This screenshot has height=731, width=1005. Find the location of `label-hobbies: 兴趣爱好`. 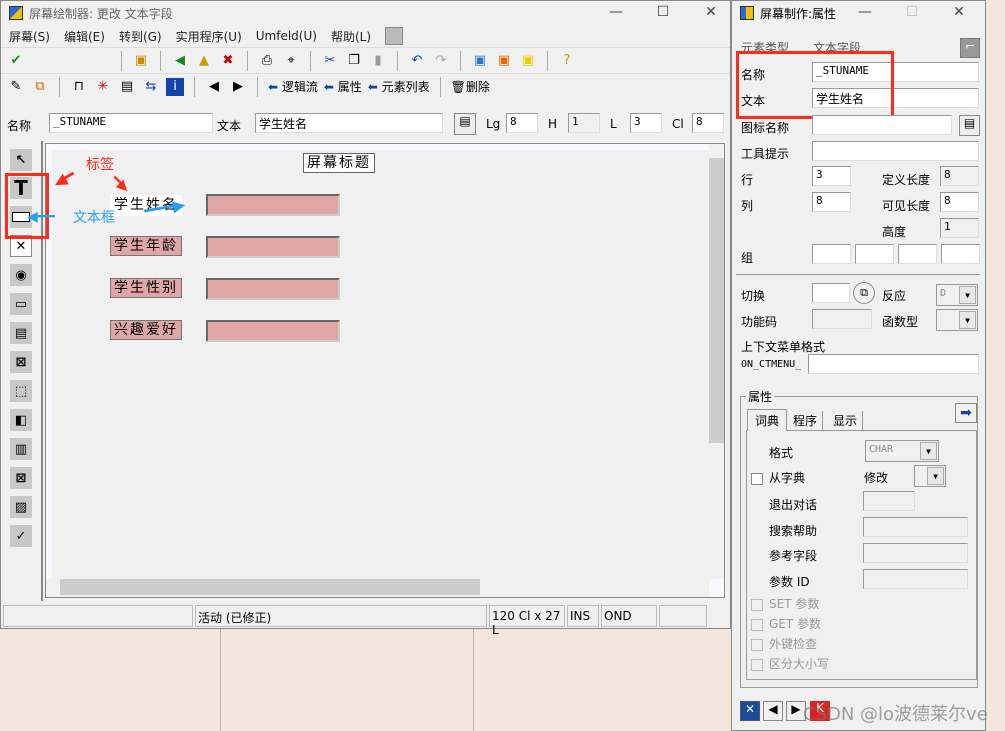

label-hobbies: 兴趣爱好 is located at coordinates (146, 330).